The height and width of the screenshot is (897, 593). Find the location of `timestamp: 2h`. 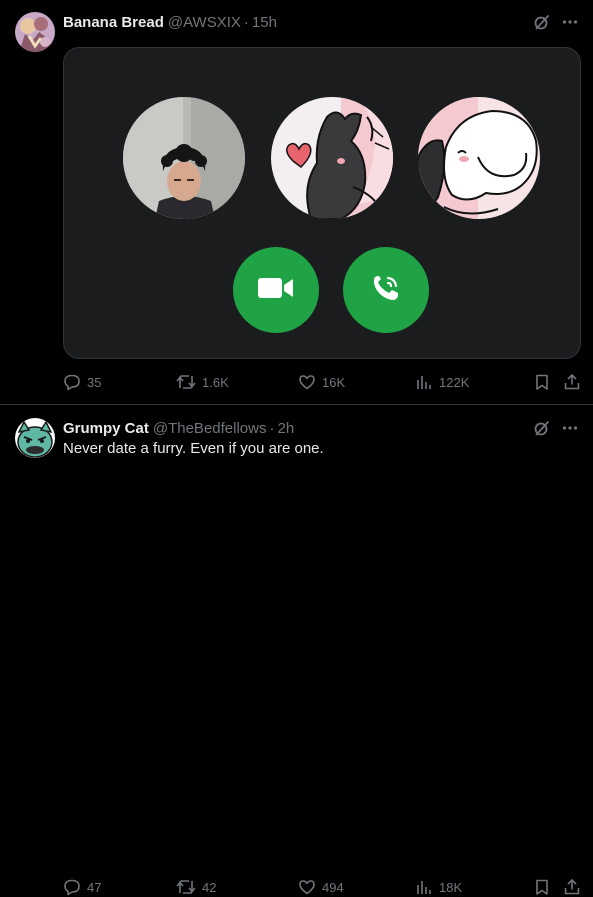

timestamp: 2h is located at coordinates (285, 428).